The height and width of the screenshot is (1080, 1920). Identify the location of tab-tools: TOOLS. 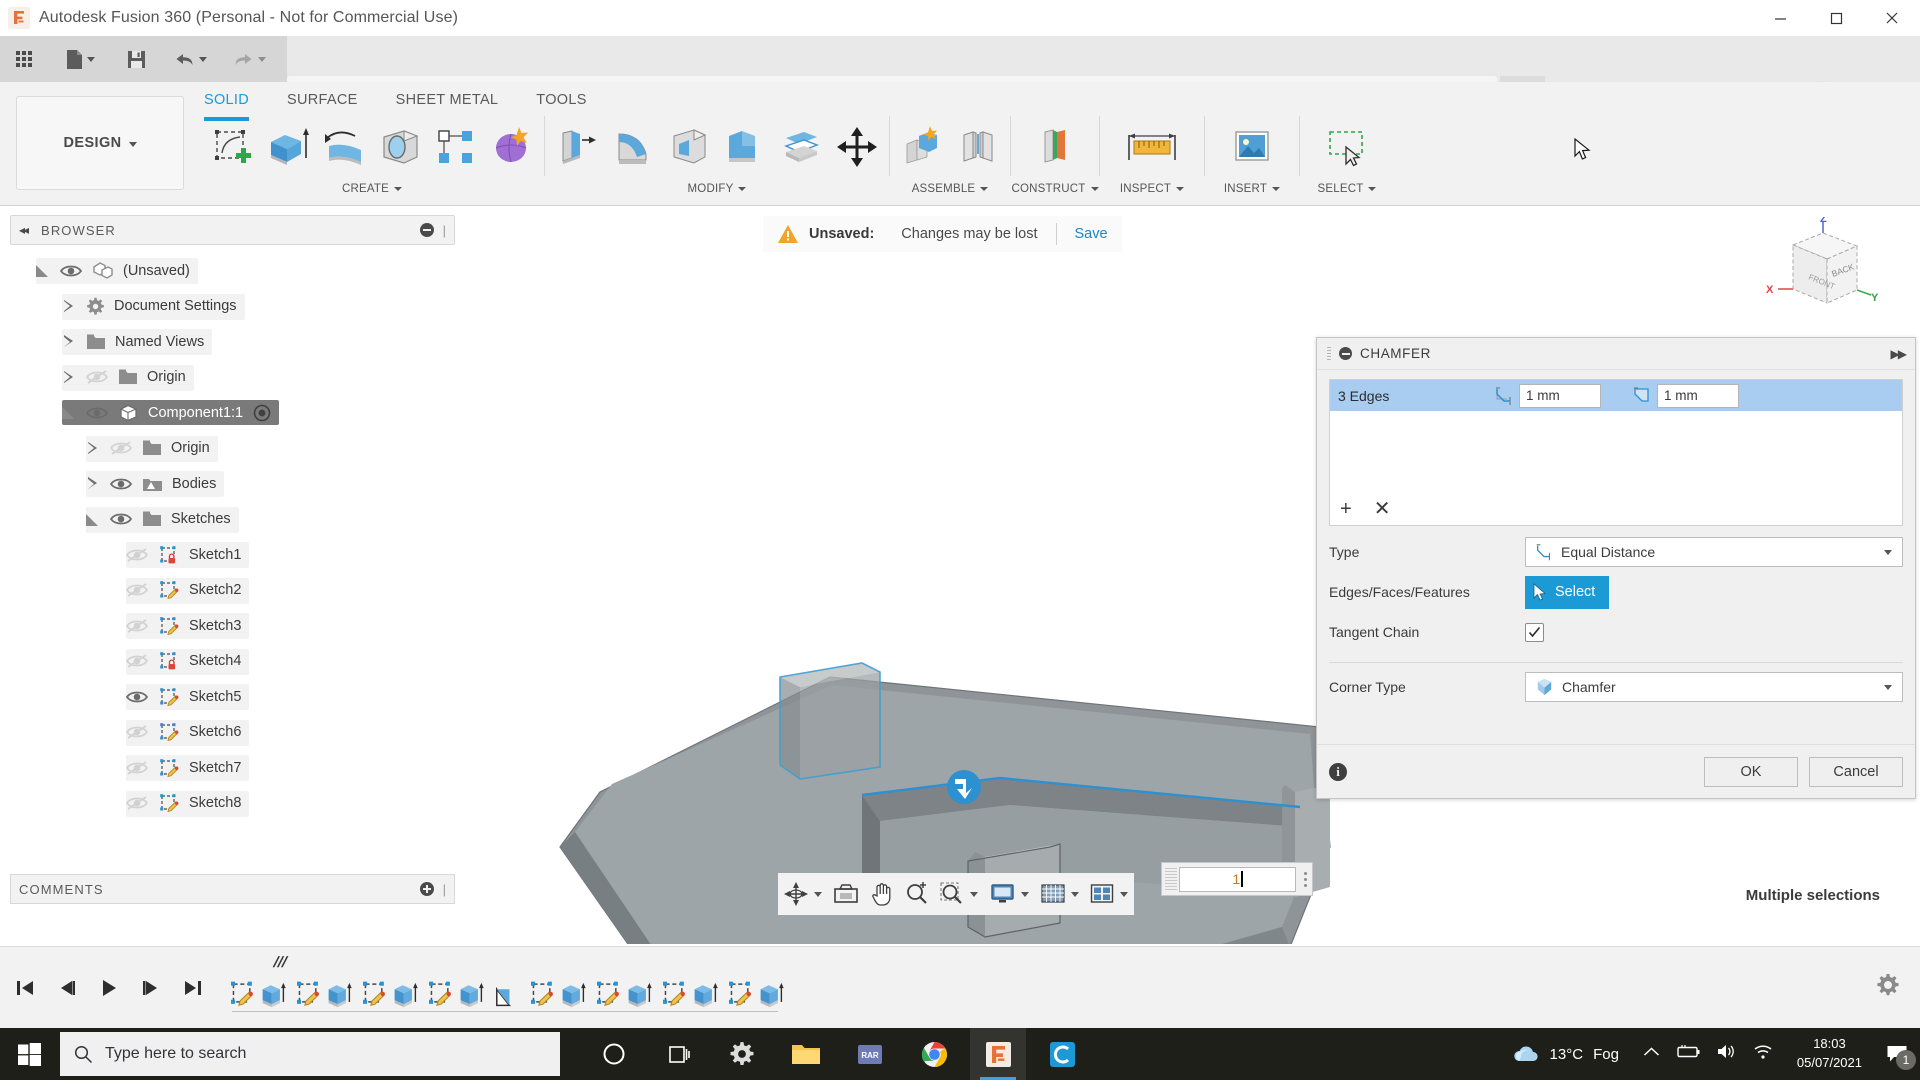
(561, 100).